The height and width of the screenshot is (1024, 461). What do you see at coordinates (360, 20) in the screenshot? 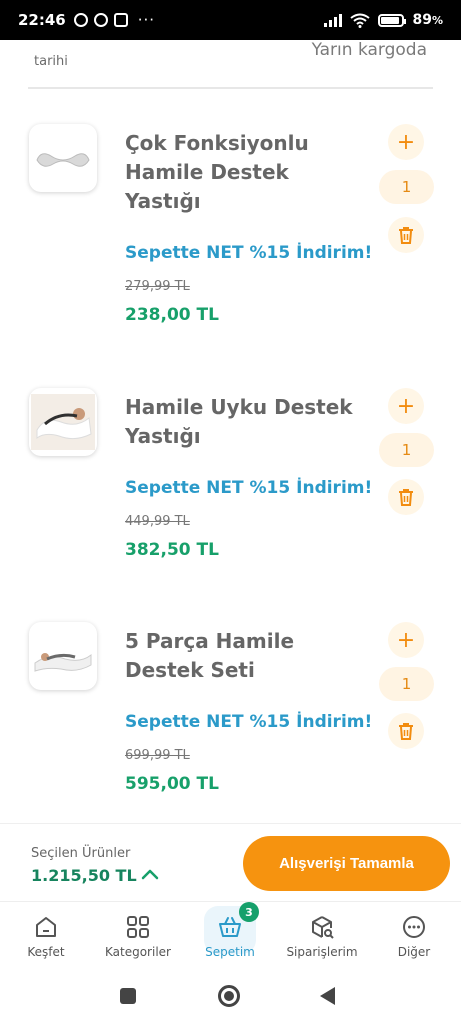
I see `wifi-icon` at bounding box center [360, 20].